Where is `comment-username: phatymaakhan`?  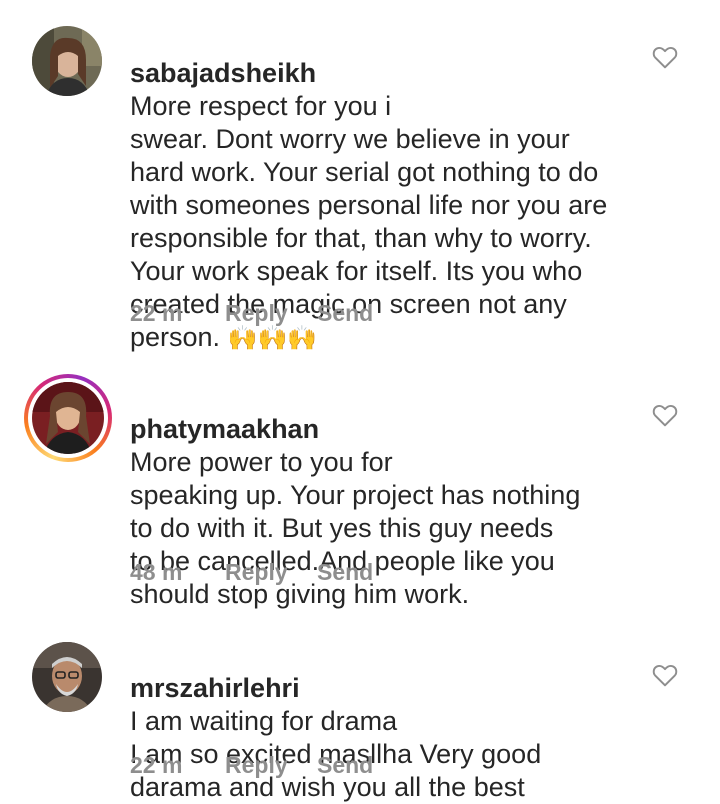
comment-username: phatymaakhan is located at coordinates (224, 429).